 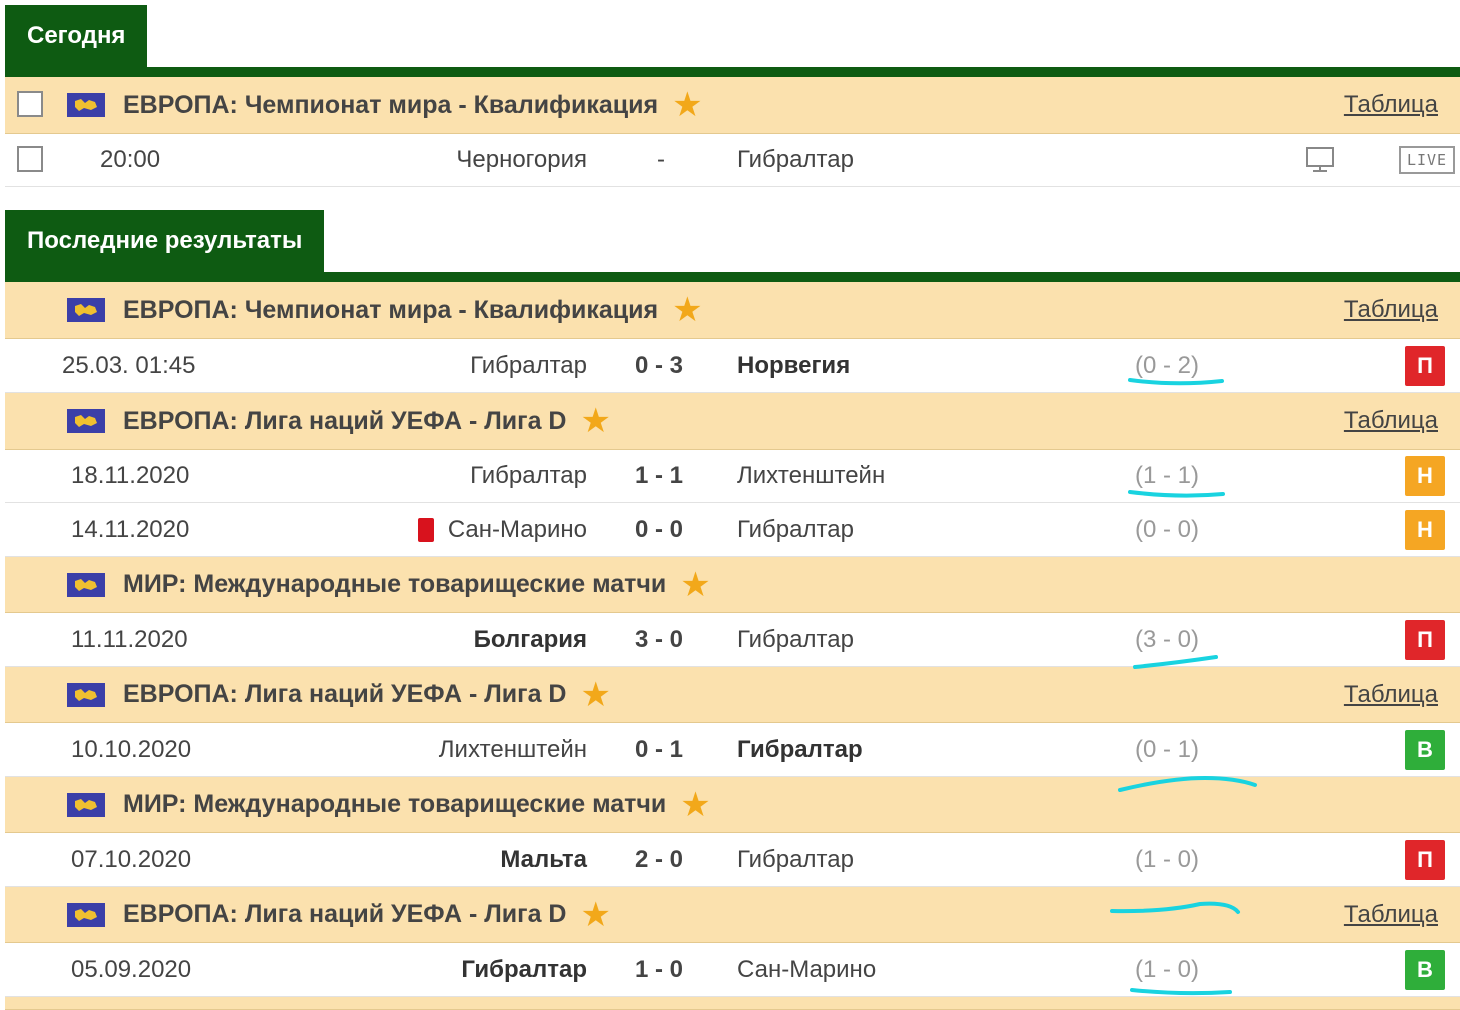 What do you see at coordinates (1167, 749) in the screenshot?
I see `halftime-score: (0 - 1)` at bounding box center [1167, 749].